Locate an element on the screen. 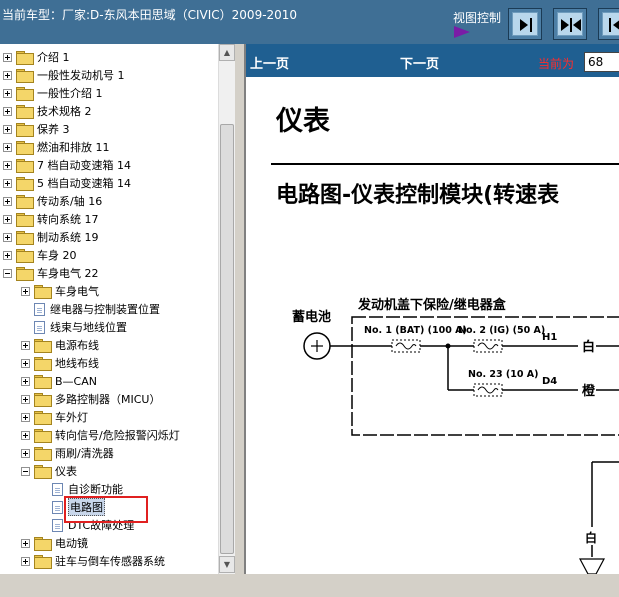 The image size is (619, 597). tree-item-label: 车身电气 is located at coordinates (77, 291).